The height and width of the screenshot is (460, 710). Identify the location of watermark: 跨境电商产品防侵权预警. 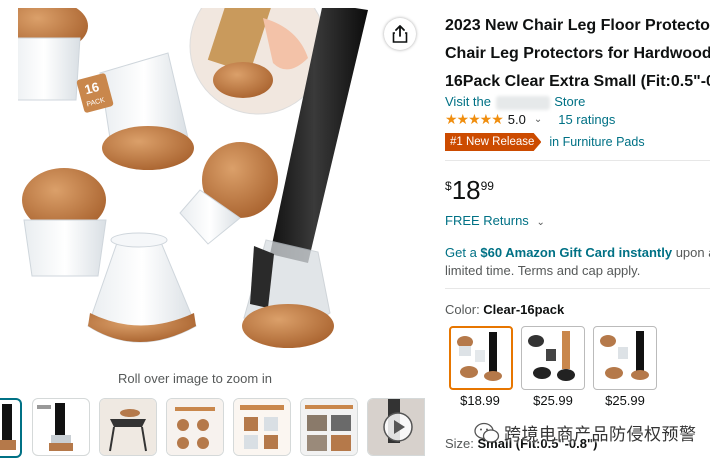
(585, 432).